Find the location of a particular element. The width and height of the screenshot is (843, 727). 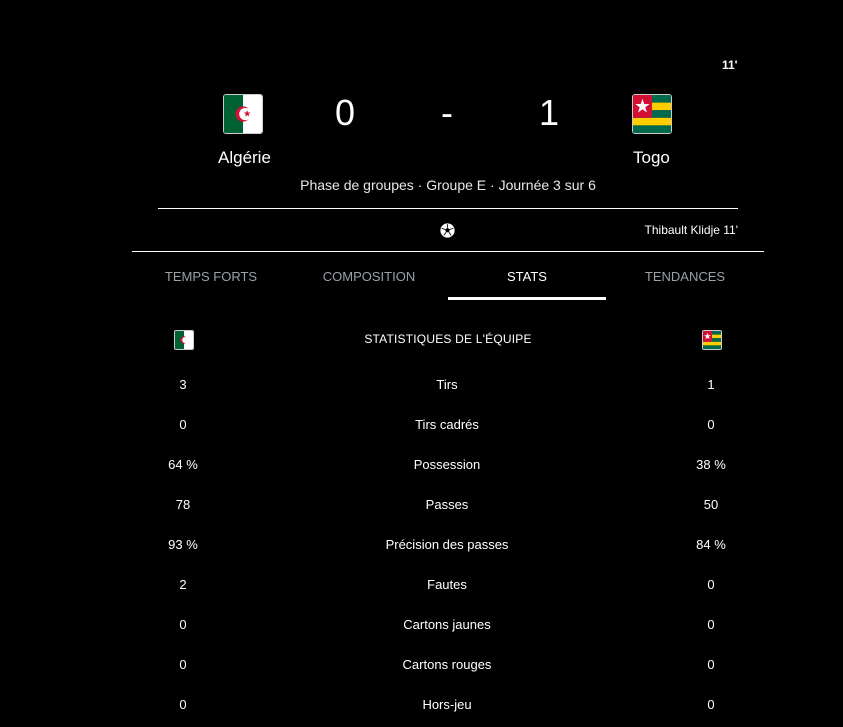

stat-label: Cartons jaunes is located at coordinates (447, 624).